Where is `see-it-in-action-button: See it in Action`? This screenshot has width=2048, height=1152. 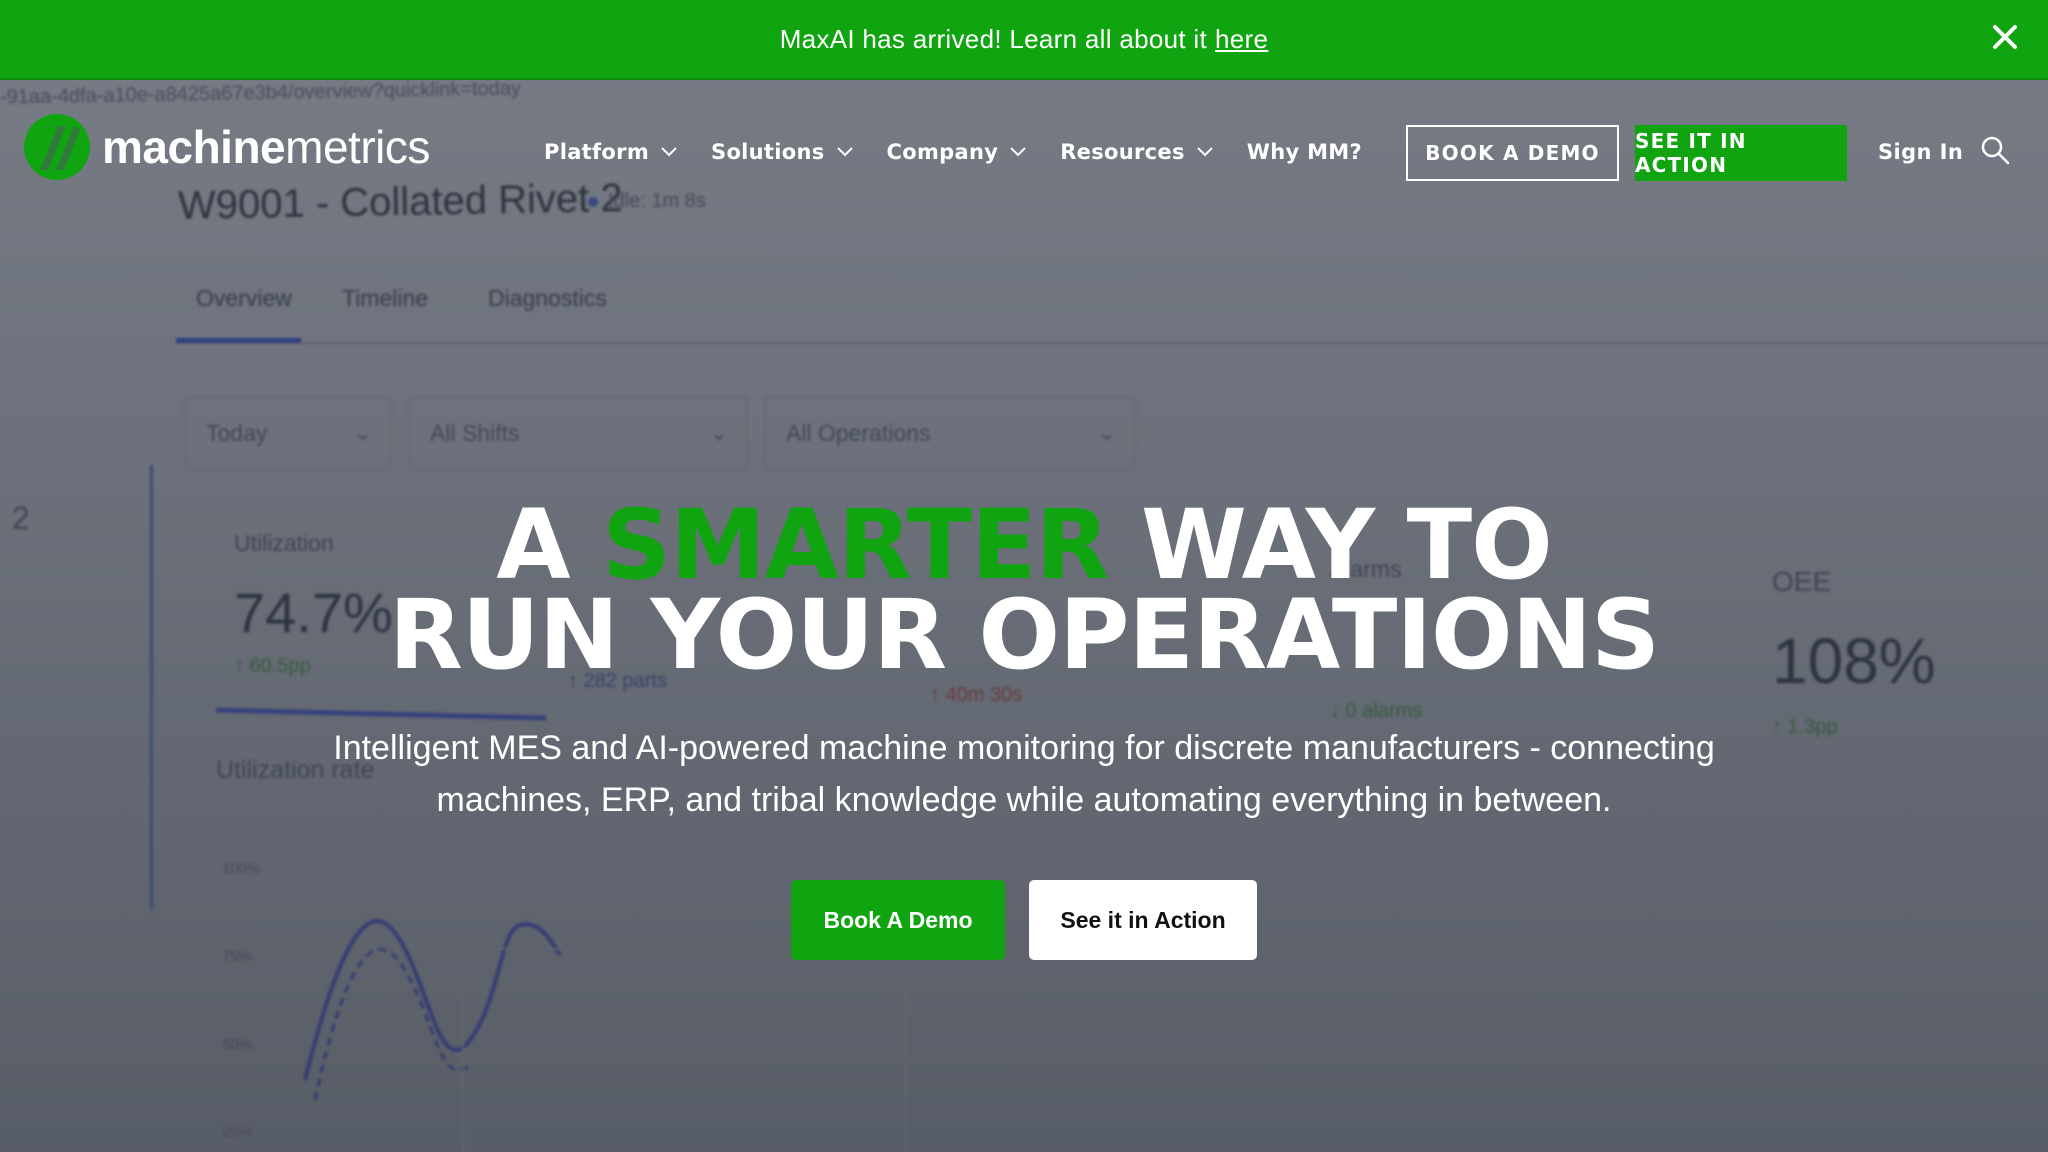
see-it-in-action-button: See it in Action is located at coordinates (1143, 920).